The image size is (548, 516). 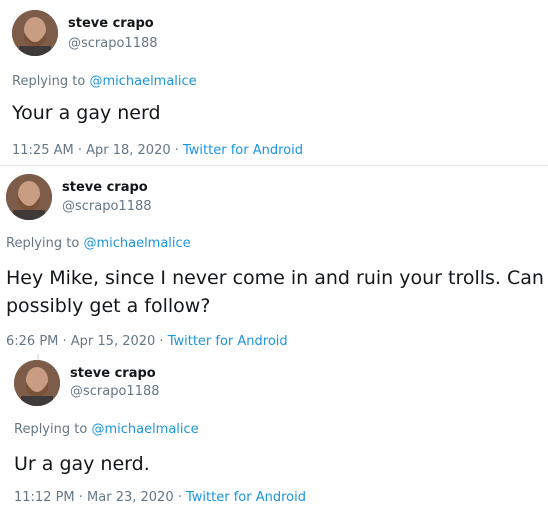 I want to click on timestamp: 6:26 PM · Apr 15, 2020 ·, so click(x=87, y=341).